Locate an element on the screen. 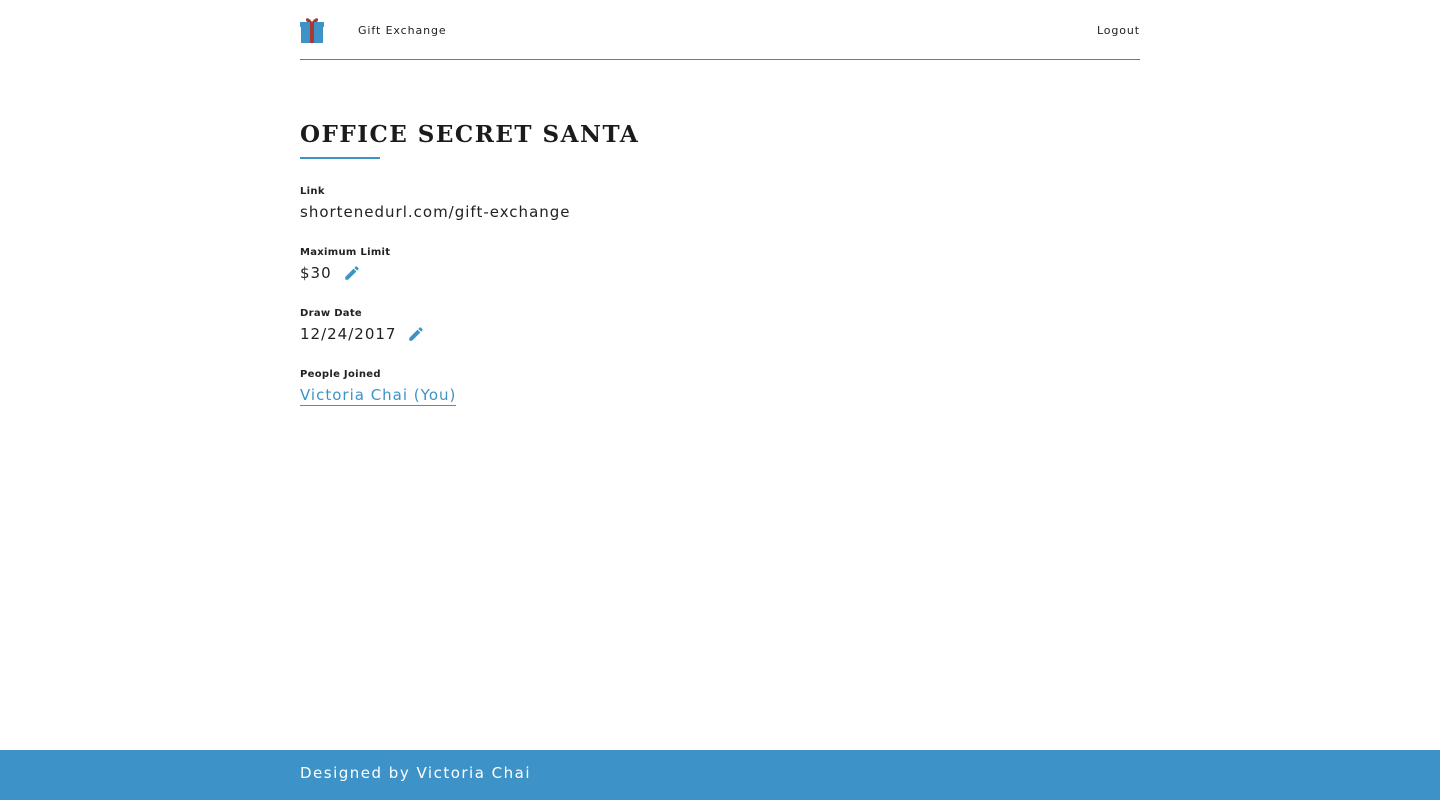  draw-date-field: Draw Date 12/24/2017 is located at coordinates (362, 325).